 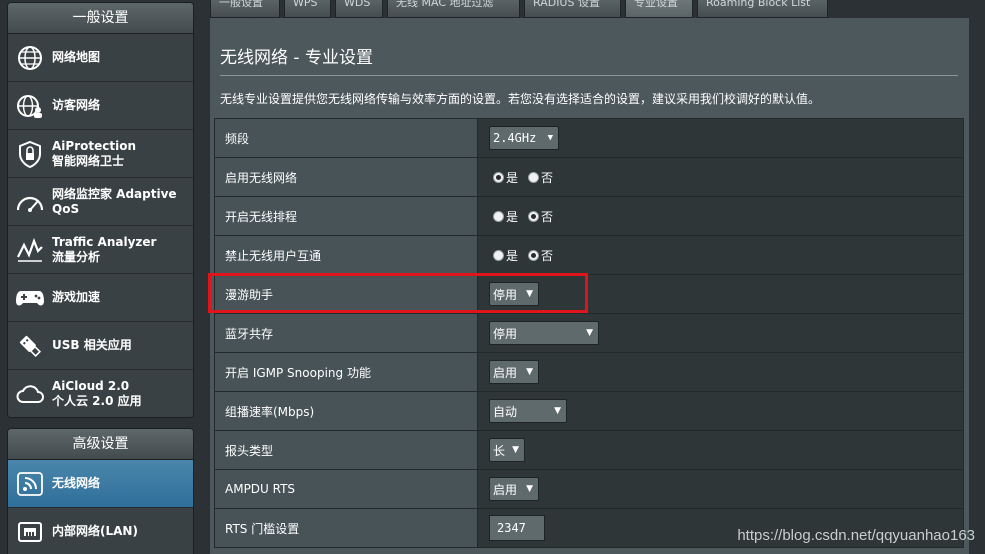 What do you see at coordinates (94, 153) in the screenshot?
I see `sidebar-item-label: AiProtection 智能网络卫士` at bounding box center [94, 153].